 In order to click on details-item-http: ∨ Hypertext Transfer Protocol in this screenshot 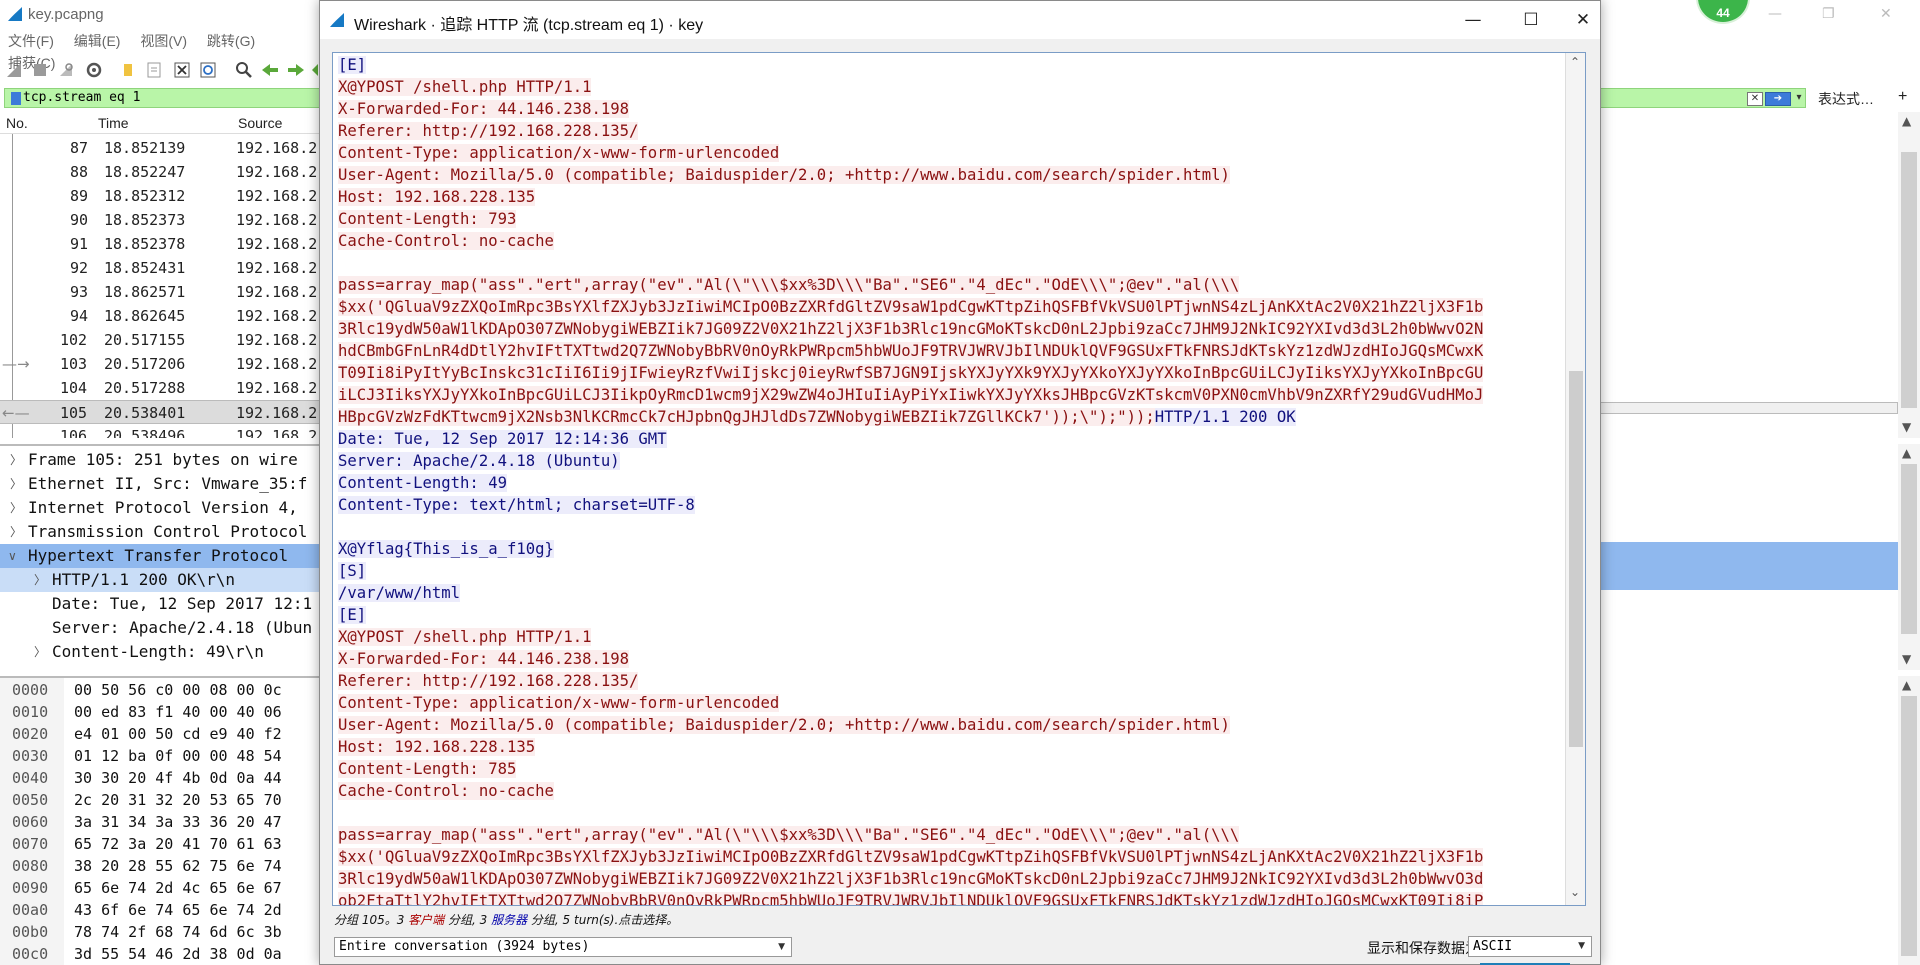, I will do `click(165, 556)`.